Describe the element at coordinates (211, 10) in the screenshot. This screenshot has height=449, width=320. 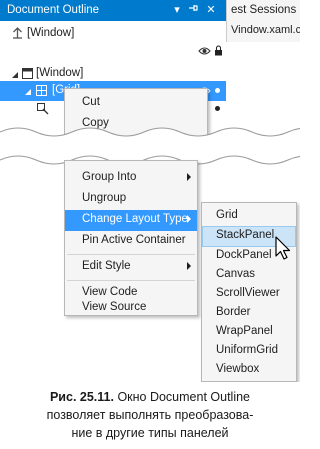
I see `close-icon: ✕` at that location.